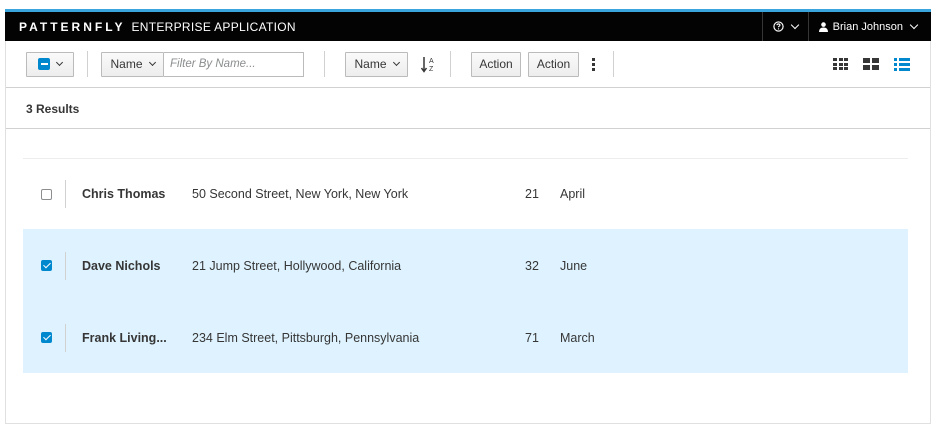 The image size is (941, 425). What do you see at coordinates (532, 337) in the screenshot?
I see `item-age: 71` at bounding box center [532, 337].